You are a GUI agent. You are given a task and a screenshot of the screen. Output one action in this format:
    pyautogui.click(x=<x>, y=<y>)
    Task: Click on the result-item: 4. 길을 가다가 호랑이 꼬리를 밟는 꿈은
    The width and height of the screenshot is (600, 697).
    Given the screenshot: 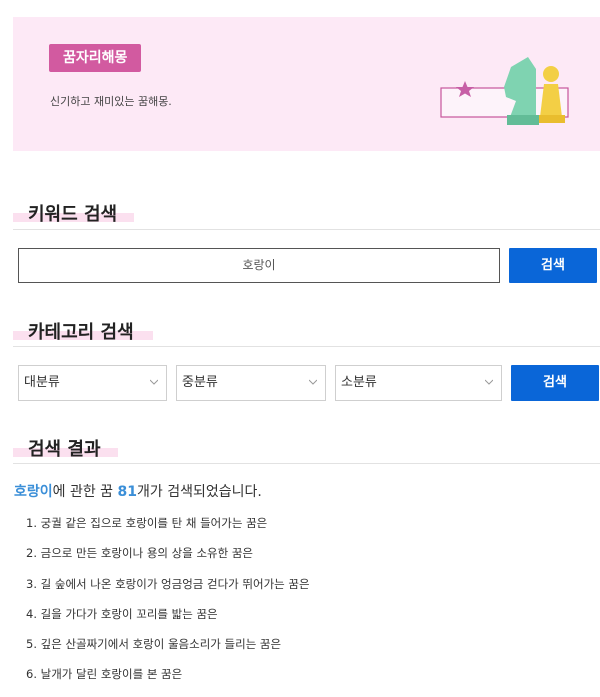 What is the action you would take?
    pyautogui.click(x=168, y=621)
    